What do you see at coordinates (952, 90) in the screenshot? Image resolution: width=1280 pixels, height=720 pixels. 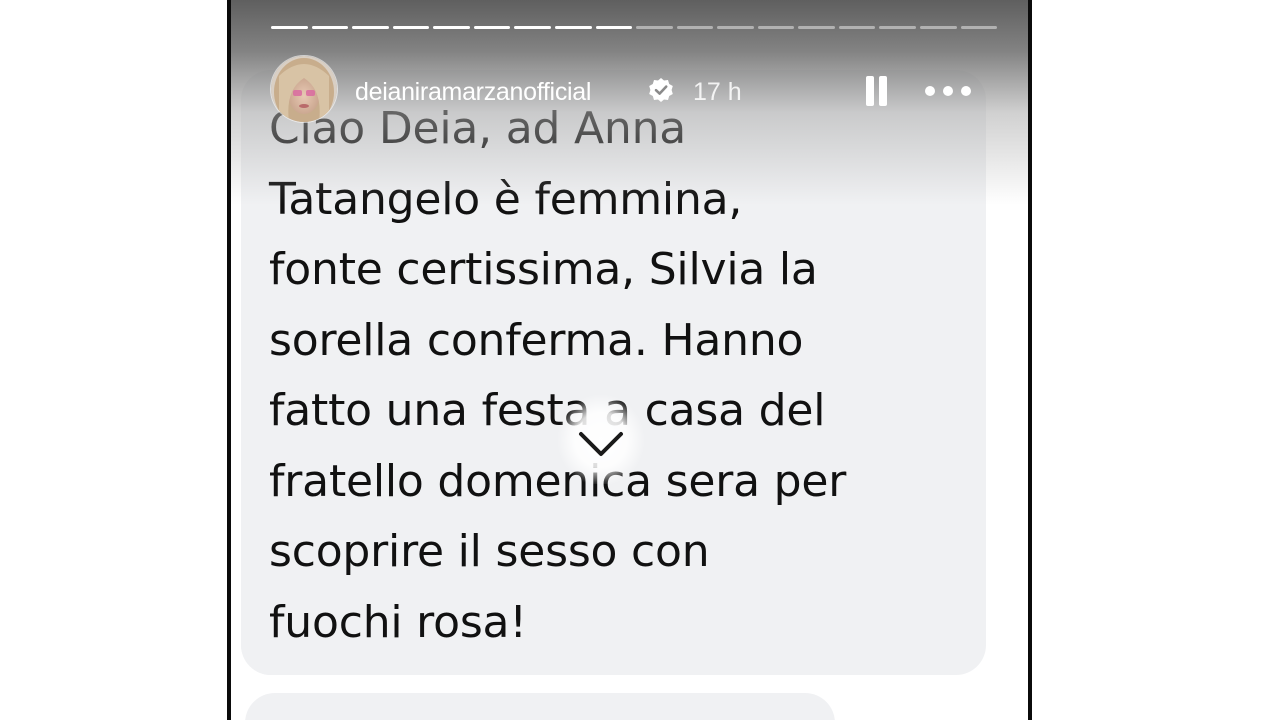 I see `more-horizontal-icon` at bounding box center [952, 90].